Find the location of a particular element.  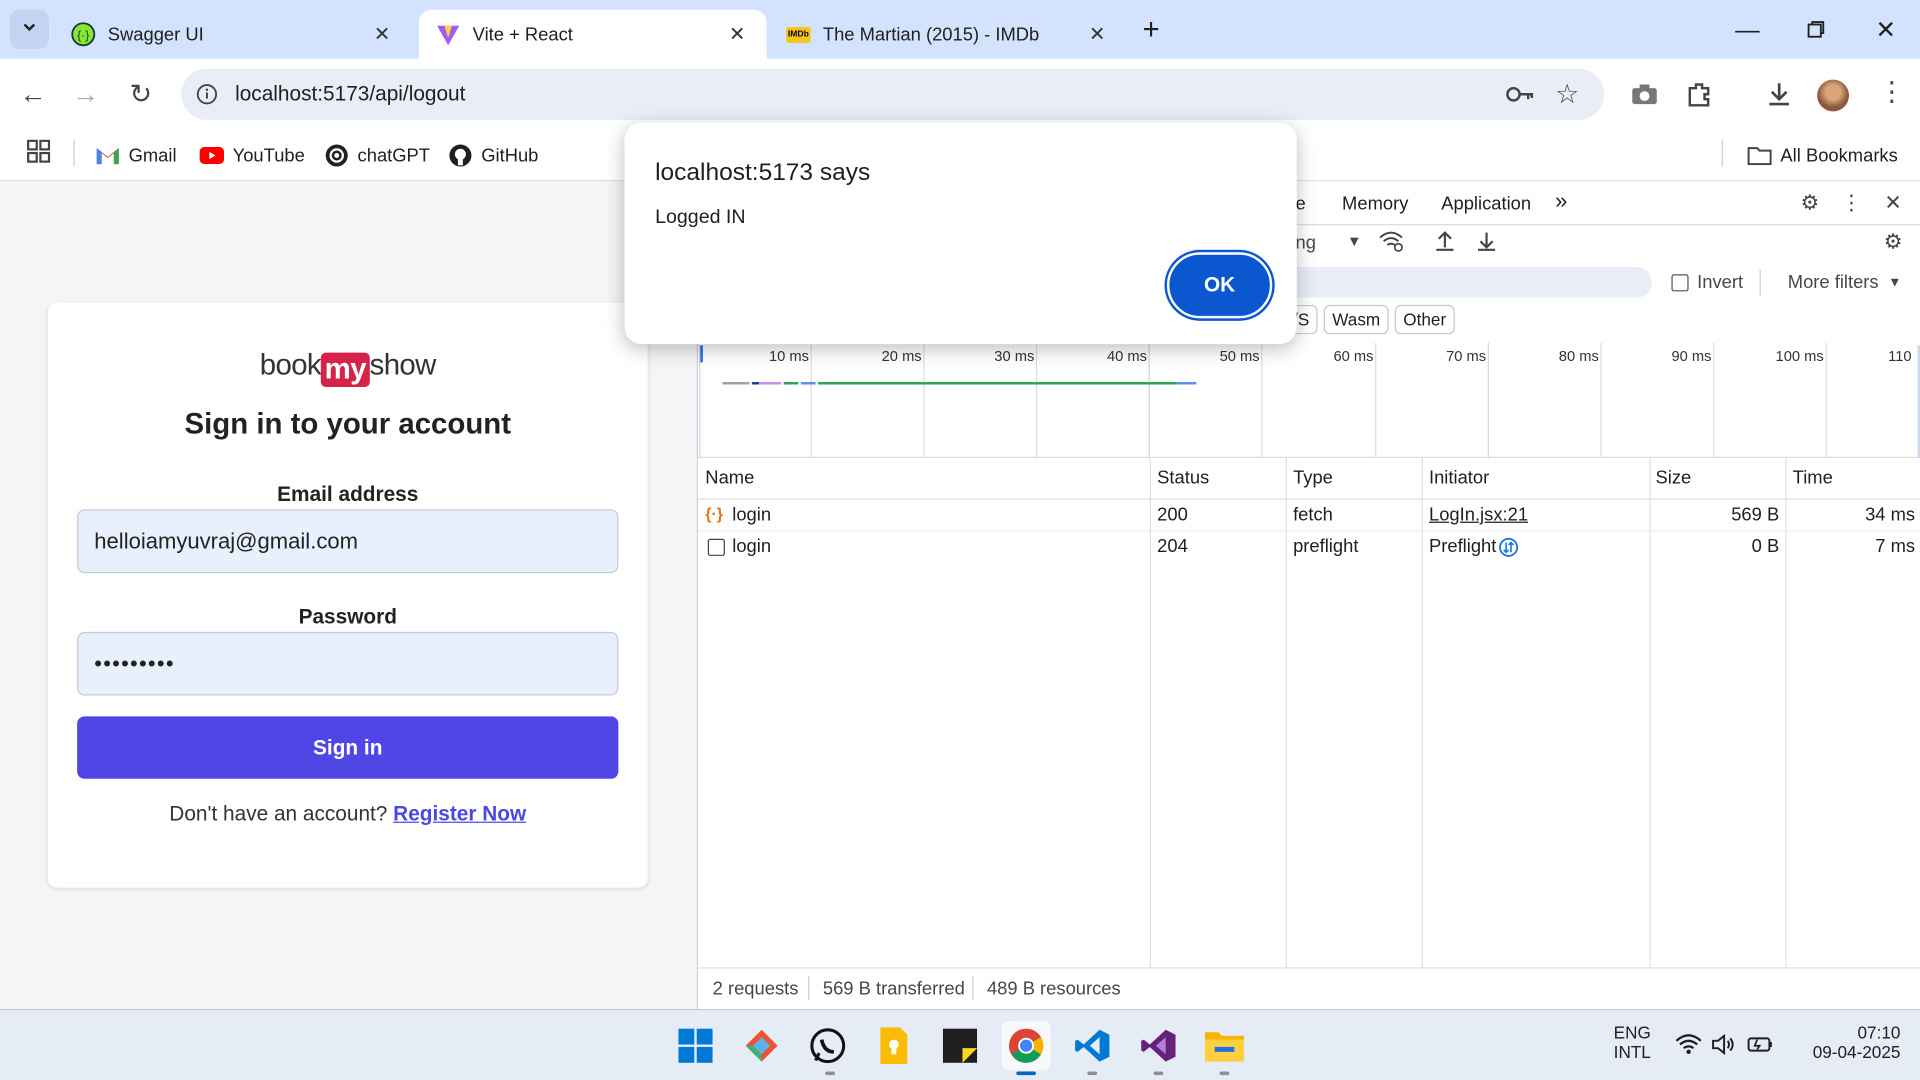

column-name: Name is located at coordinates (729, 478).